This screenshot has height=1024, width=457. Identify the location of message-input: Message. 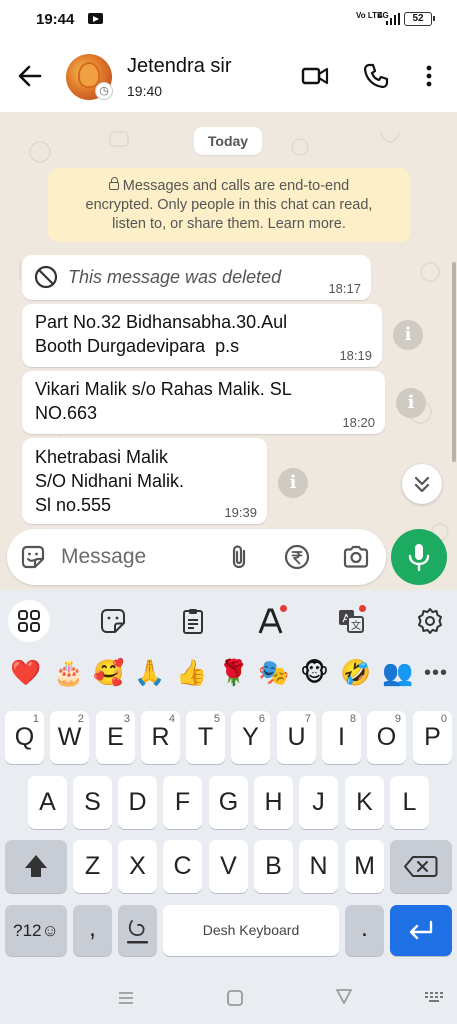
(103, 557).